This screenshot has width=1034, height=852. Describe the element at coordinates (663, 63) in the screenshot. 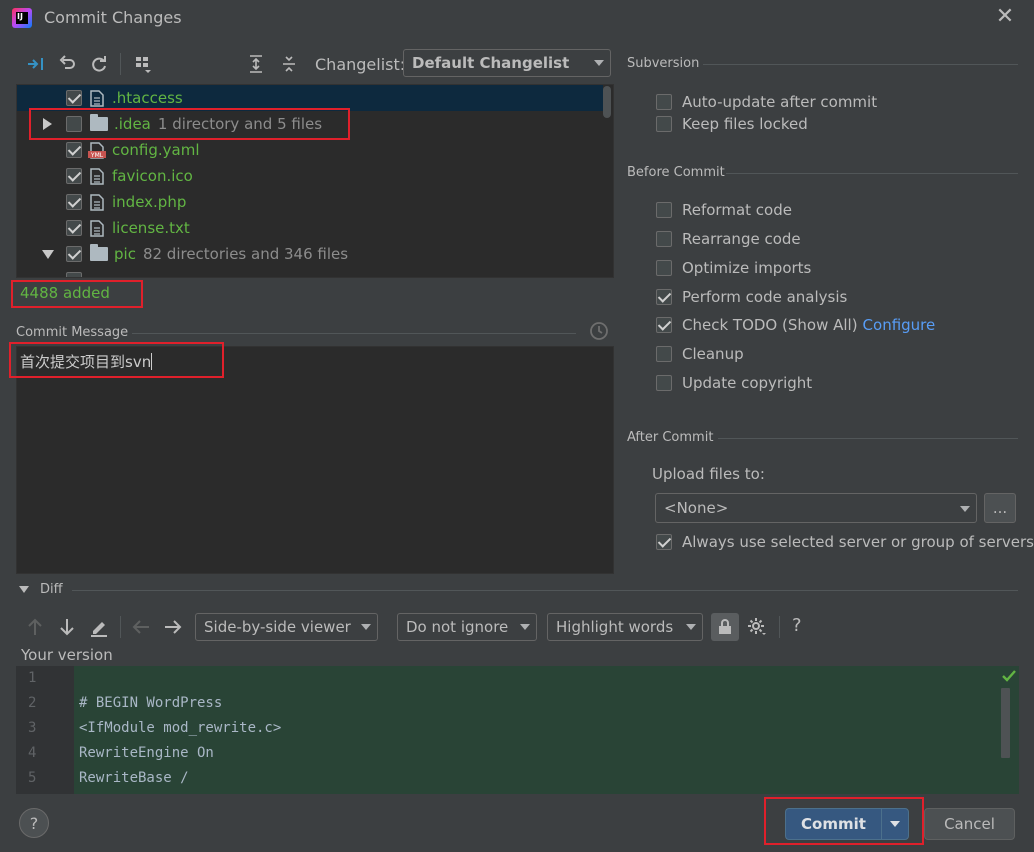

I see `subversion-label: Subversion` at that location.